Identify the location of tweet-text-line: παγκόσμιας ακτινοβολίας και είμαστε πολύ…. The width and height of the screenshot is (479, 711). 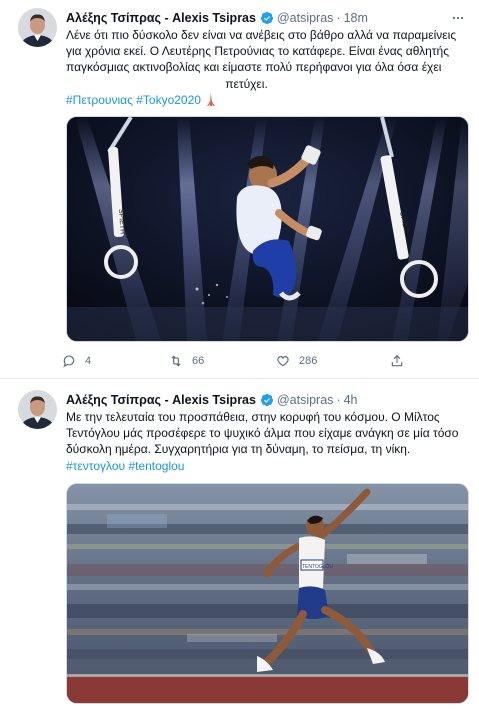
(254, 67).